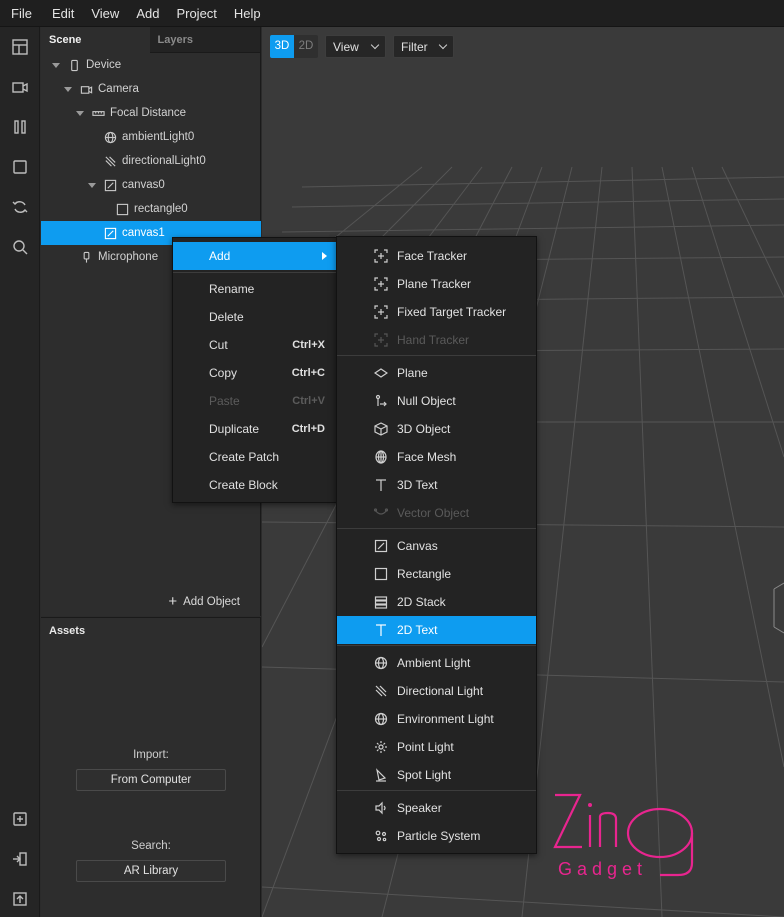  Describe the element at coordinates (158, 137) in the screenshot. I see `tree-item-label: ambientLight0` at that location.